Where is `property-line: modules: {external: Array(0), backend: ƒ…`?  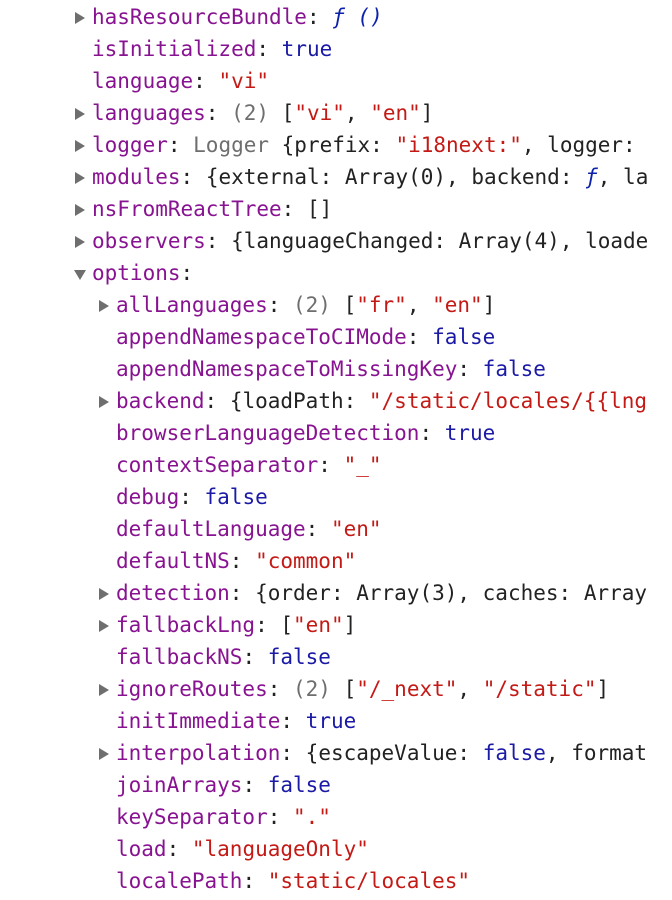 property-line: modules: {external: Array(0), backend: ƒ… is located at coordinates (370, 177).